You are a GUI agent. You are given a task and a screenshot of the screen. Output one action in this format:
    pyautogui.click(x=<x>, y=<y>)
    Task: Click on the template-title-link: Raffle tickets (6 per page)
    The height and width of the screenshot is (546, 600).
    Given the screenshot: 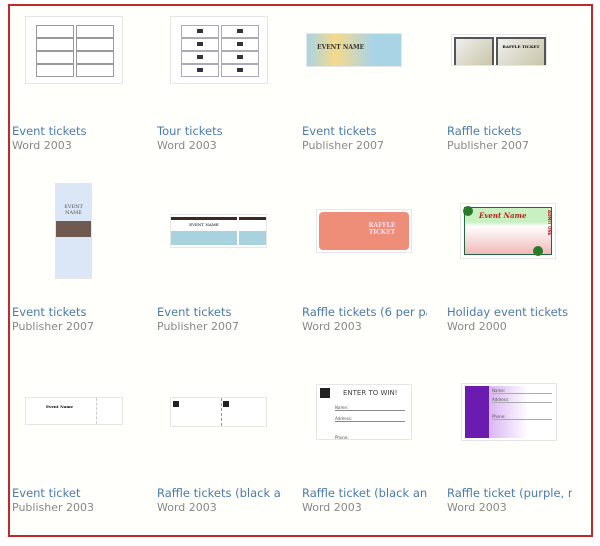 What is the action you would take?
    pyautogui.click(x=364, y=312)
    